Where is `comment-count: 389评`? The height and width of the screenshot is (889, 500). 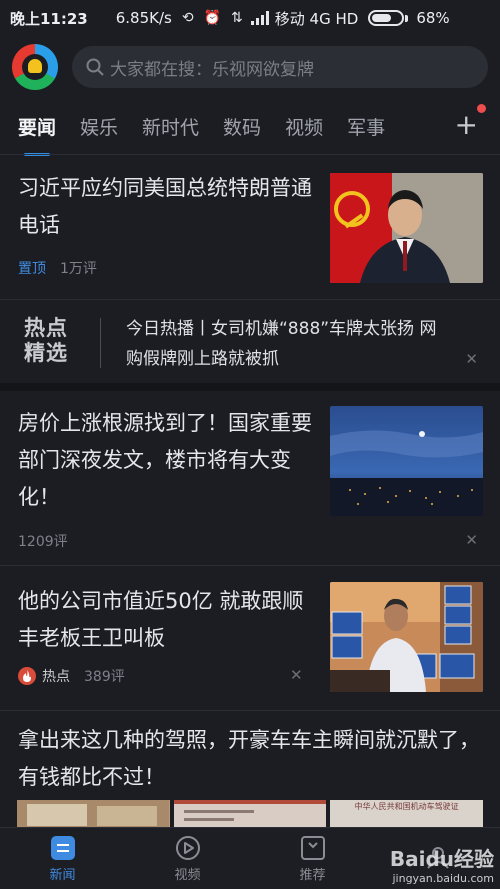 comment-count: 389评 is located at coordinates (104, 677).